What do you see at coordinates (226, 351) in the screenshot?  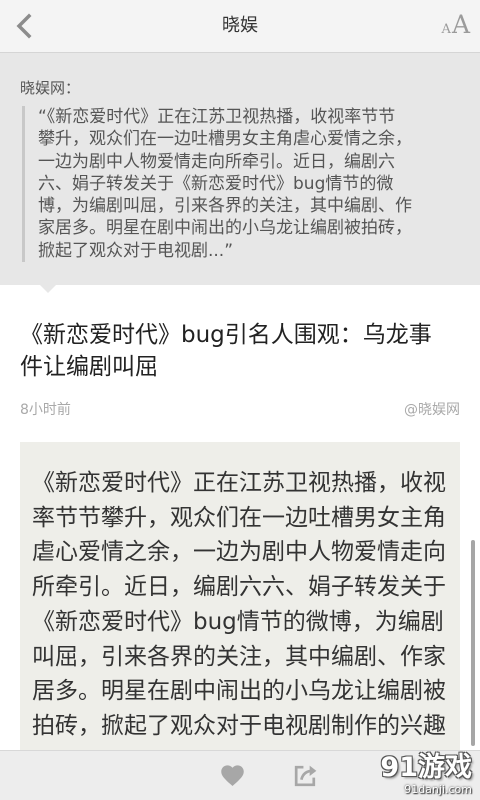 I see `article-title: 《新恋爱时代》bug引名人围观：乌龙事 件让编剧叫屈` at bounding box center [226, 351].